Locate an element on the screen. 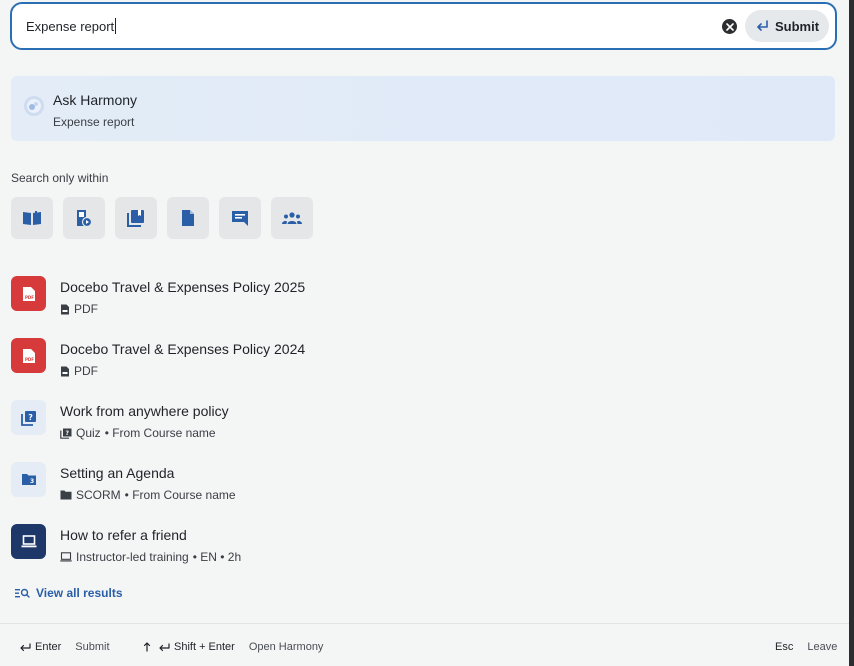  filter-video-button is located at coordinates (84, 218).